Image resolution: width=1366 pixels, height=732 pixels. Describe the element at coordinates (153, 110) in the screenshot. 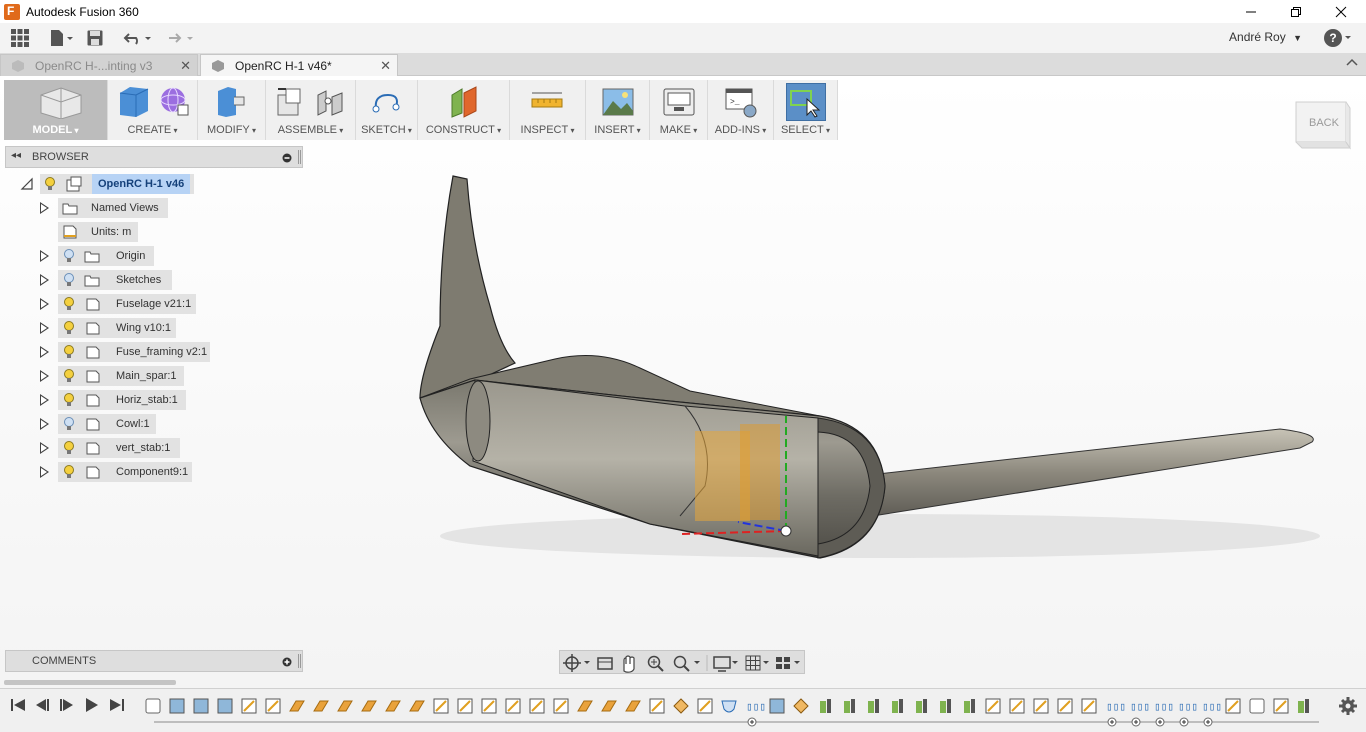

I see `create-group: CREATE` at that location.